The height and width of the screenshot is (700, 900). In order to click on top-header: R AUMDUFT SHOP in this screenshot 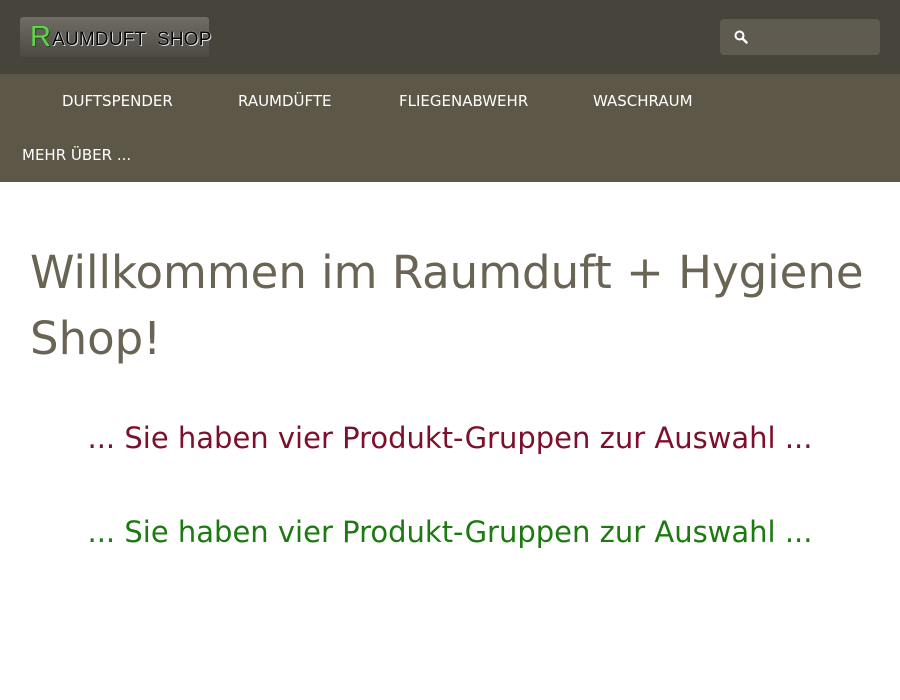, I will do `click(450, 37)`.